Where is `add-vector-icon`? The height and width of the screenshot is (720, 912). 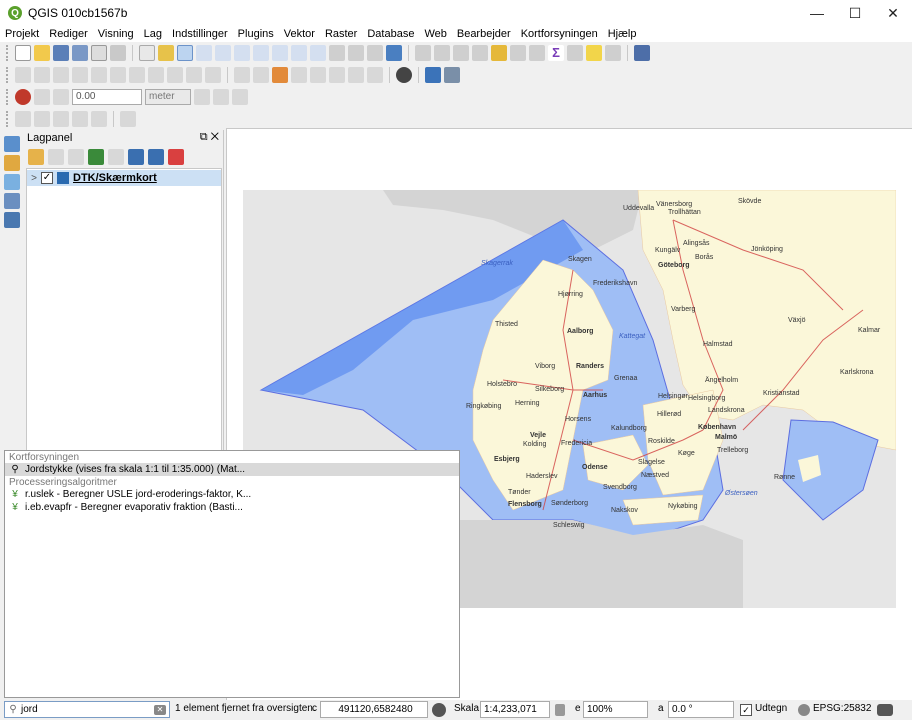
add-vector-icon is located at coordinates (12, 182).